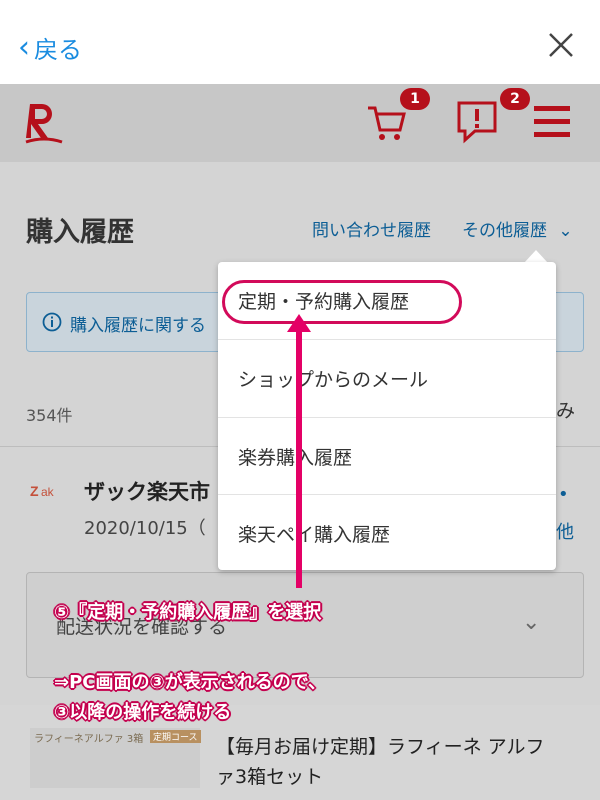 The width and height of the screenshot is (600, 800). What do you see at coordinates (387, 456) in the screenshot?
I see `menu-item-ticket-history: 楽券購入履歴` at bounding box center [387, 456].